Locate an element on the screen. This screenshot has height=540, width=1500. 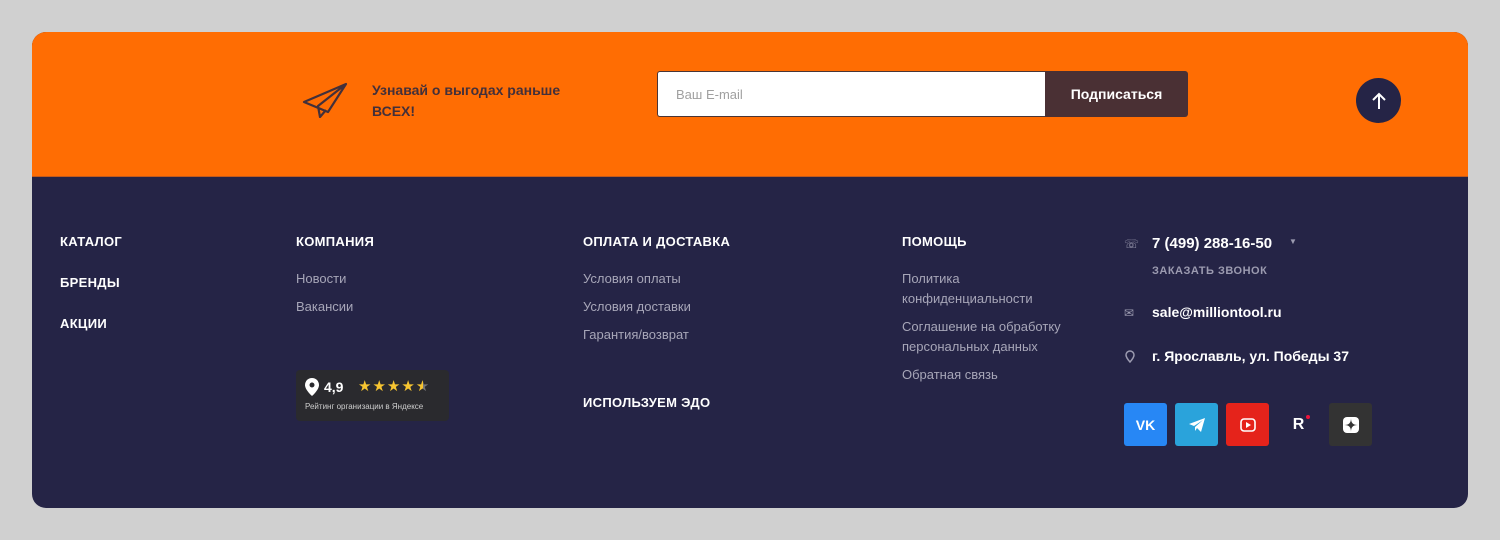
callback-link: ЗАКАЗАТЬ ЗВОНОК is located at coordinates (1209, 271).